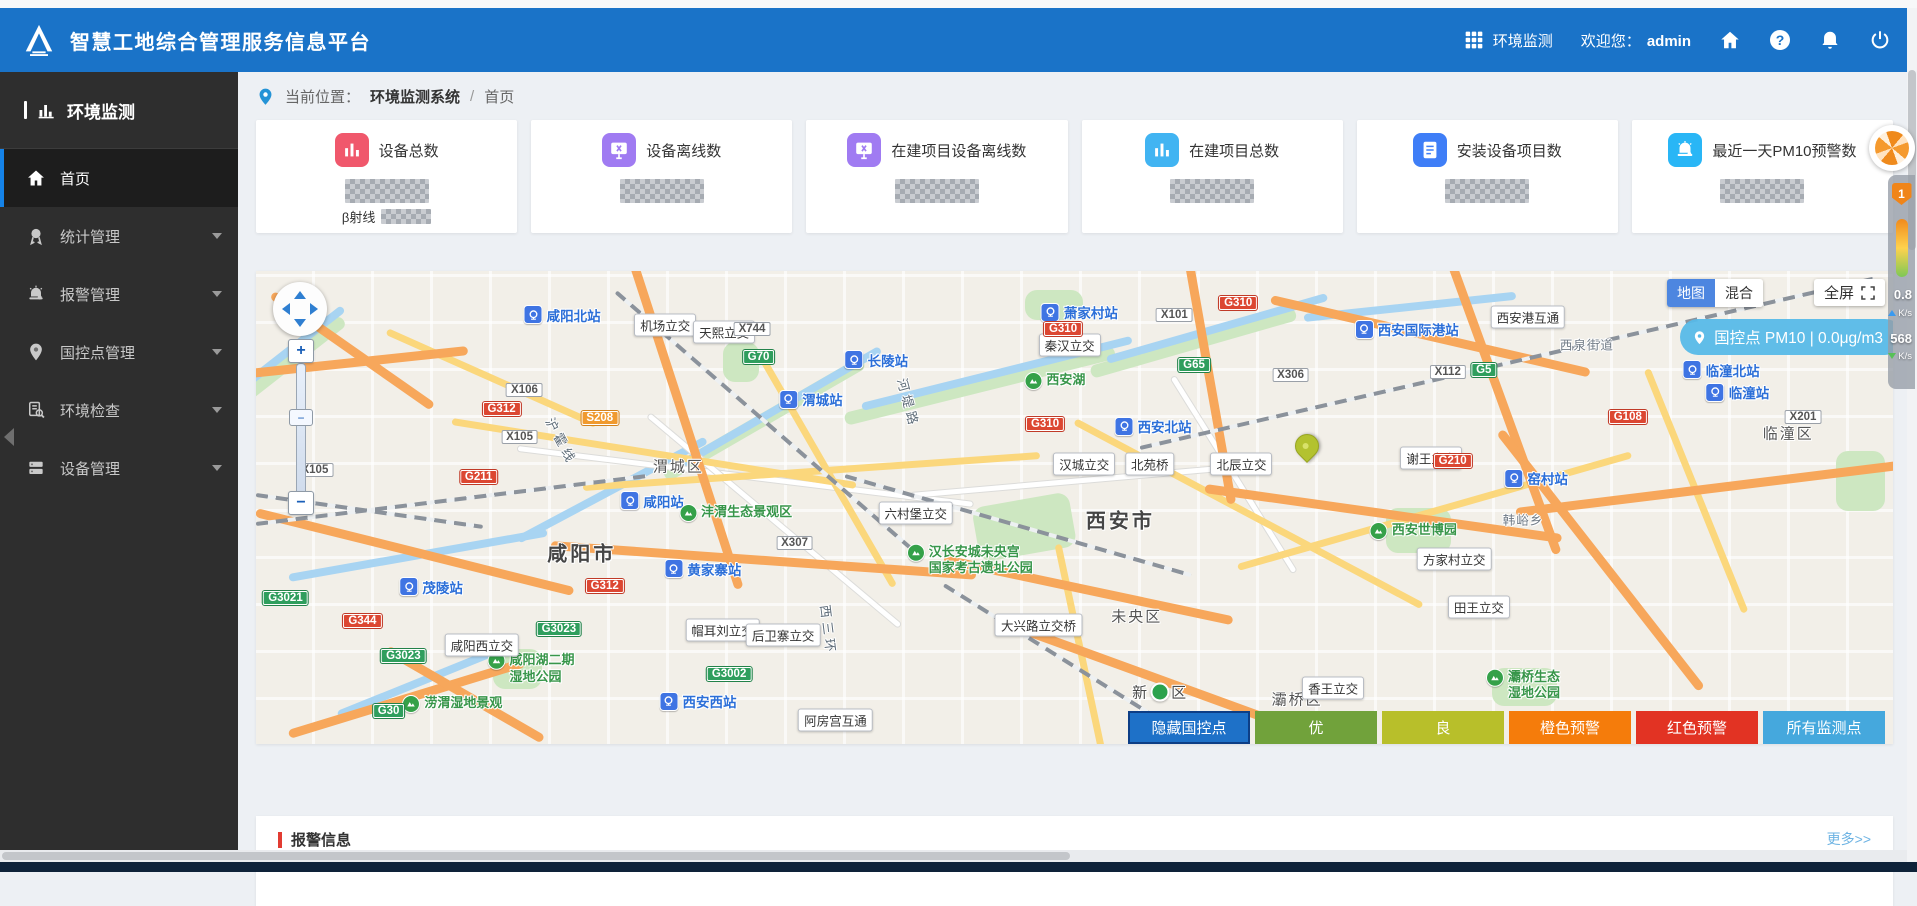 This screenshot has width=1917, height=906. I want to click on stat-card-title: 设备离线数, so click(684, 151).